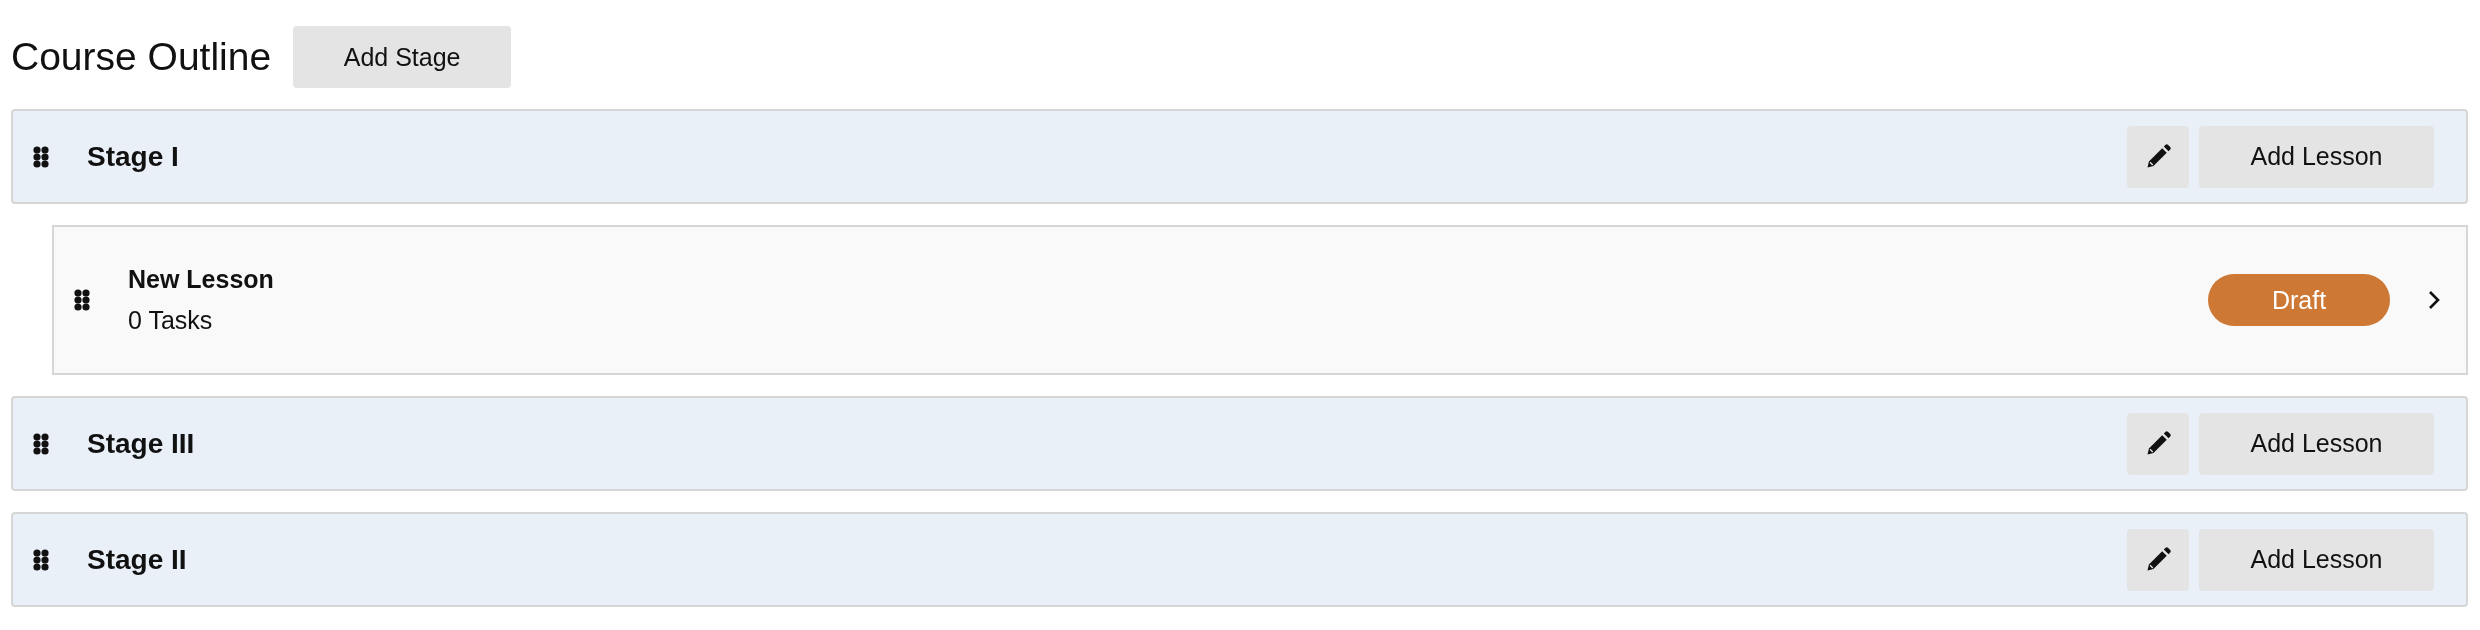 The height and width of the screenshot is (630, 2480). Describe the element at coordinates (402, 57) in the screenshot. I see `add-stage-button: Add Stage` at that location.